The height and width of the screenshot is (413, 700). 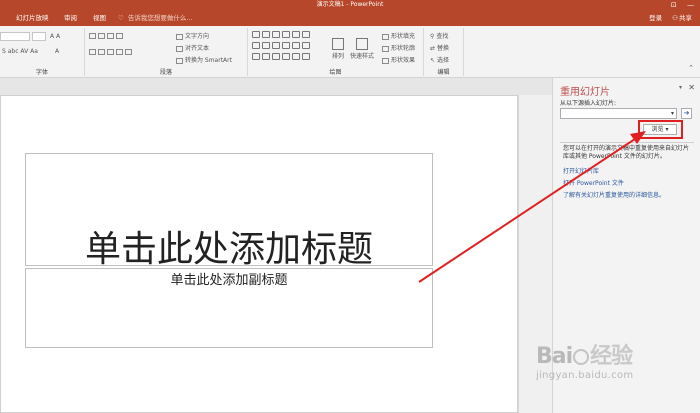 I want to click on subtitle-placeholder: 单击此处添加副标题, so click(x=229, y=308).